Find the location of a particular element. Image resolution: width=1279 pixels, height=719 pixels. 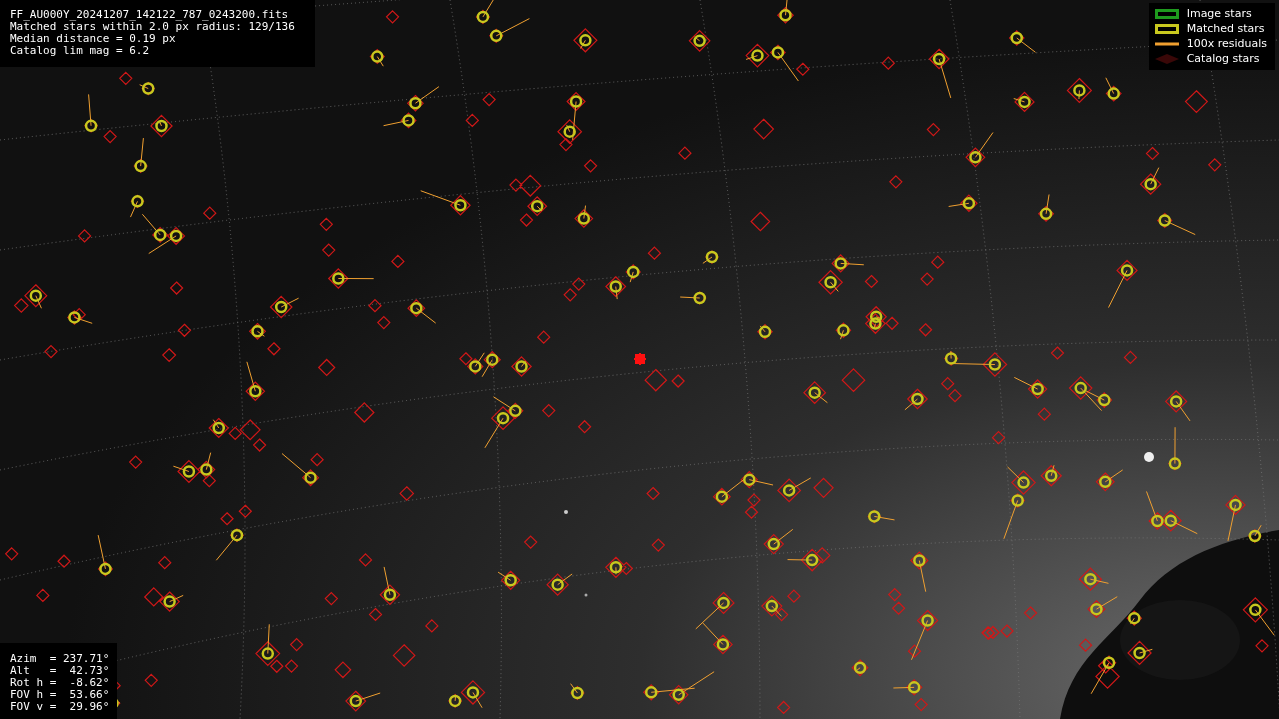

info-text: Catalog lim mag = 6.2 is located at coordinates (80, 51).